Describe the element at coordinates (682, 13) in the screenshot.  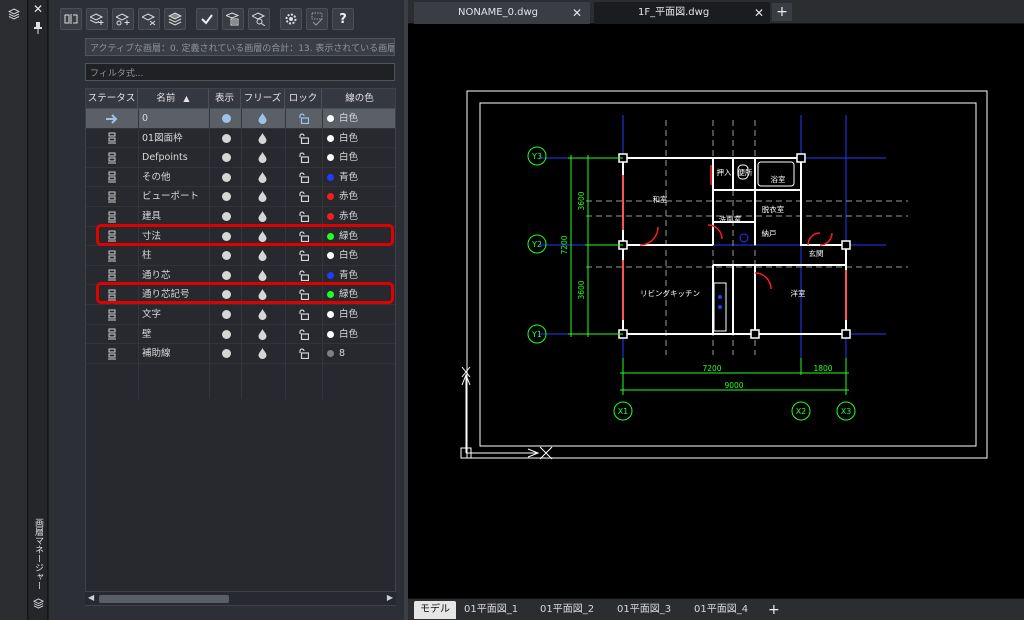
I see `doc-tab-1f-plan: 1F_平面図.dwg ✕` at that location.